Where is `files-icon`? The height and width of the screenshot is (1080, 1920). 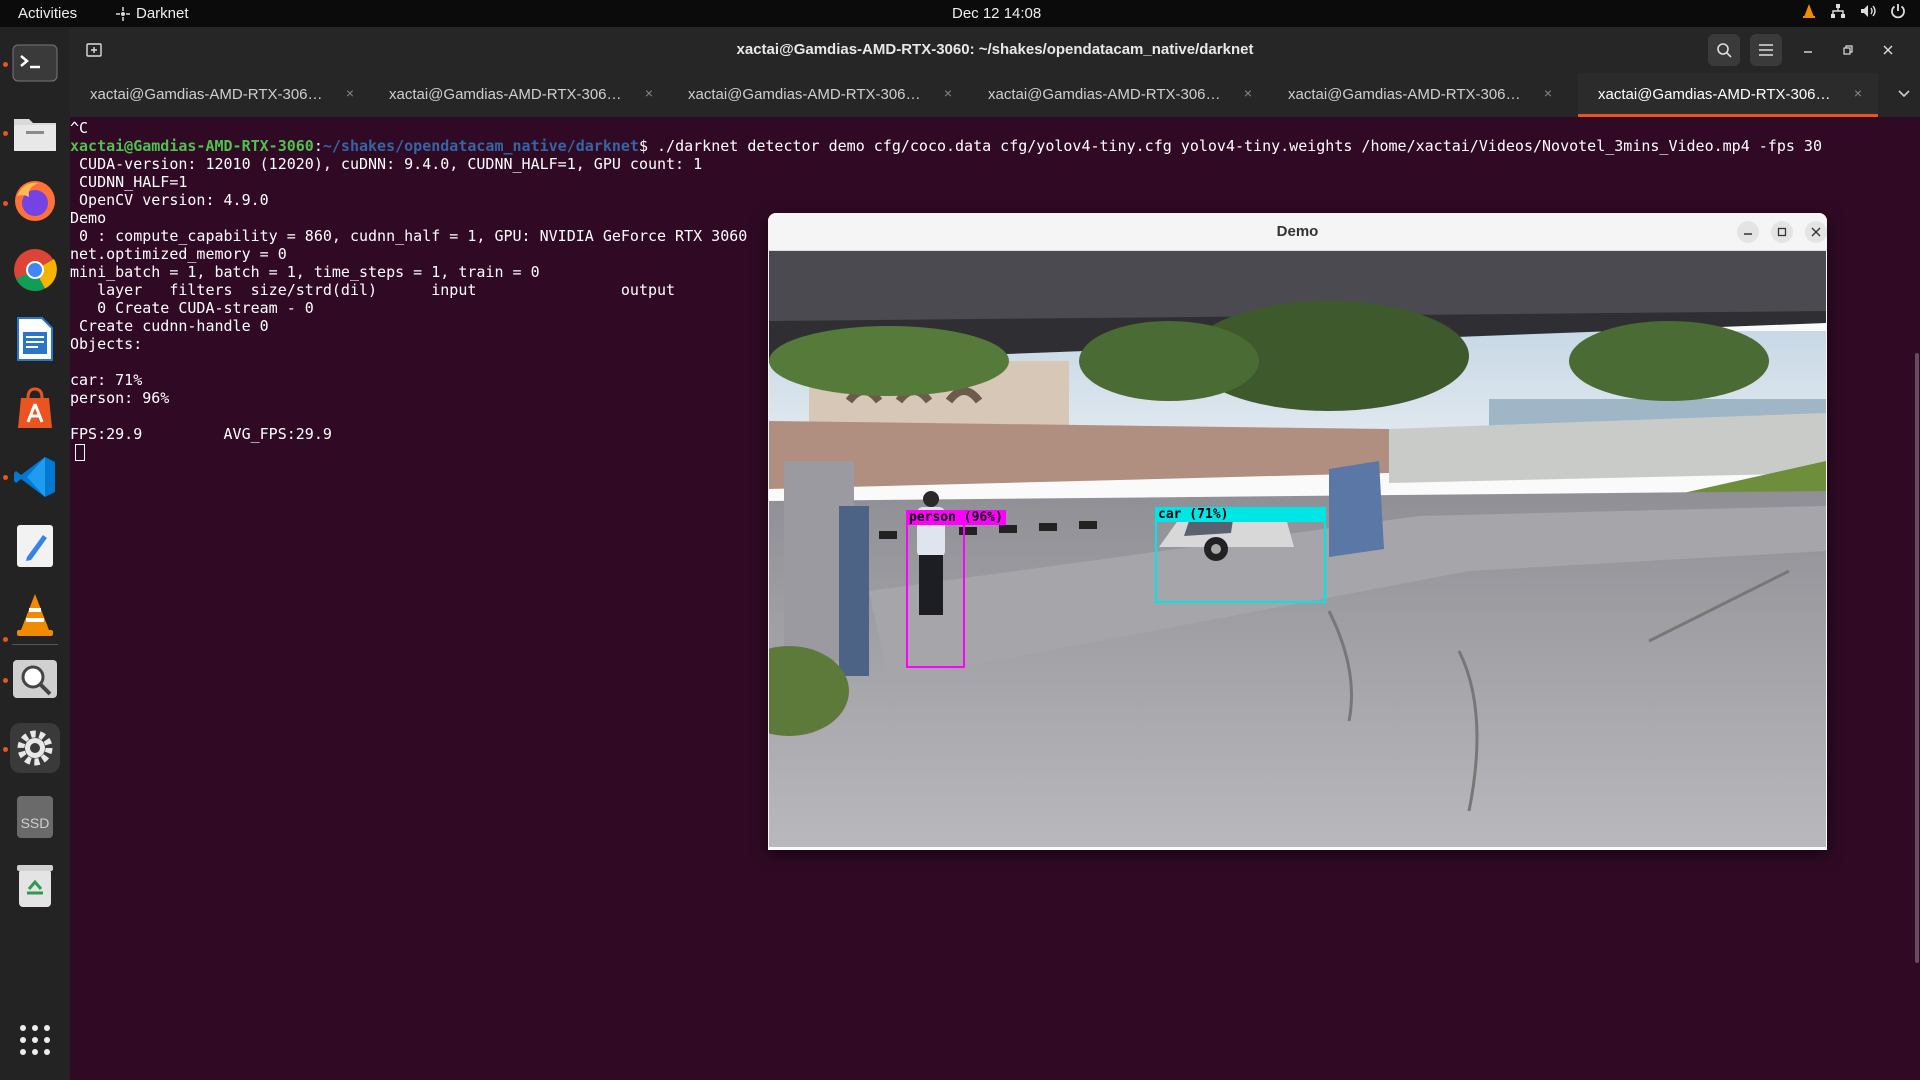
files-icon is located at coordinates (35, 132).